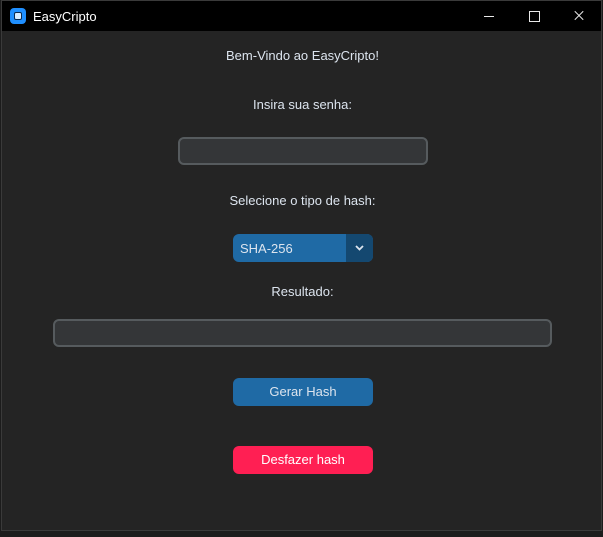  I want to click on welcome-text: Bem-Vindo ao EasyCripto!, so click(302, 55).